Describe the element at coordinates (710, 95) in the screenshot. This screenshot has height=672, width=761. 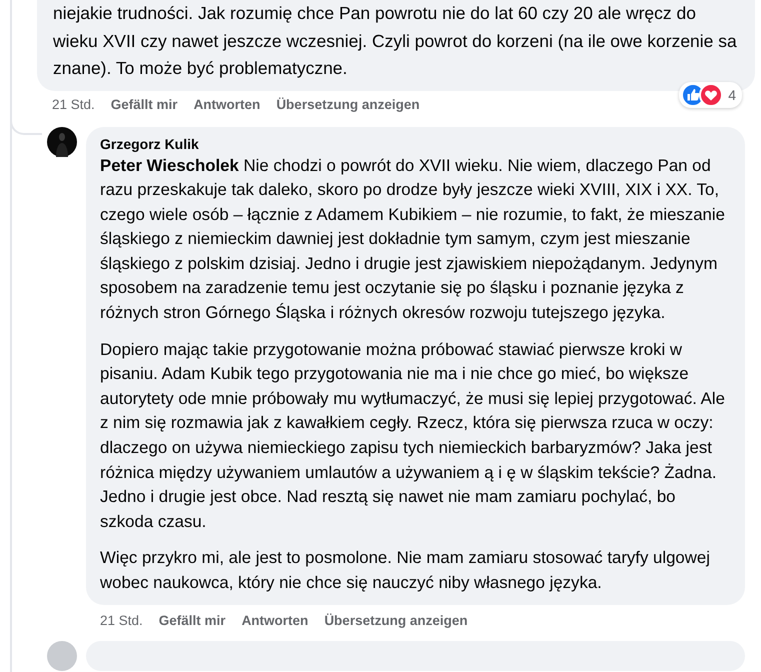
I see `reaction-summary: 4` at that location.